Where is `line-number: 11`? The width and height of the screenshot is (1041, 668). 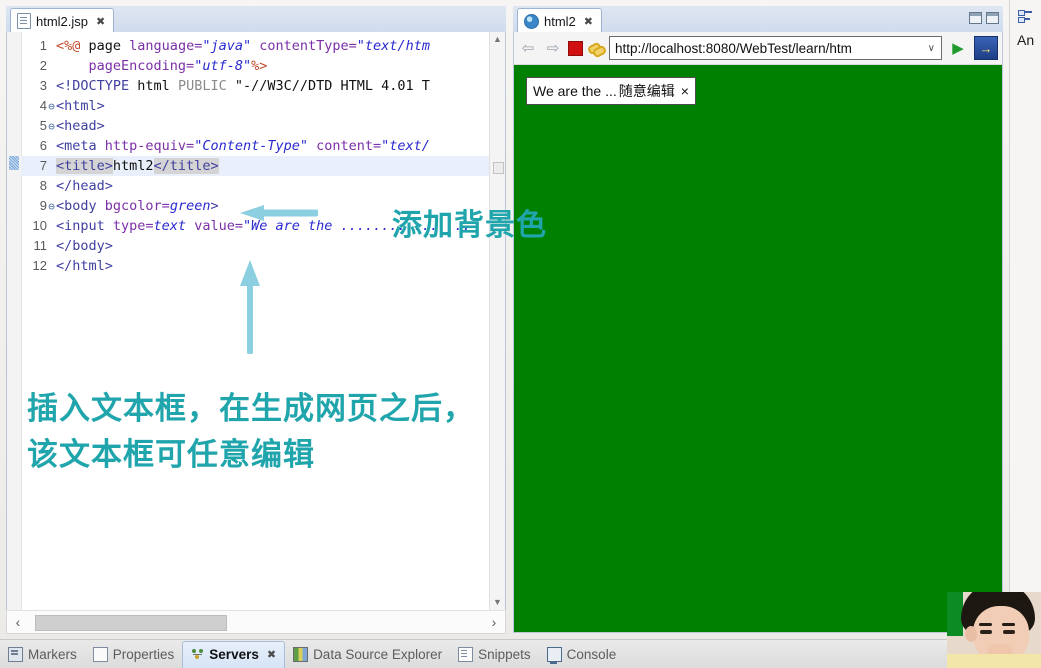 line-number: 11 is located at coordinates (40, 245).